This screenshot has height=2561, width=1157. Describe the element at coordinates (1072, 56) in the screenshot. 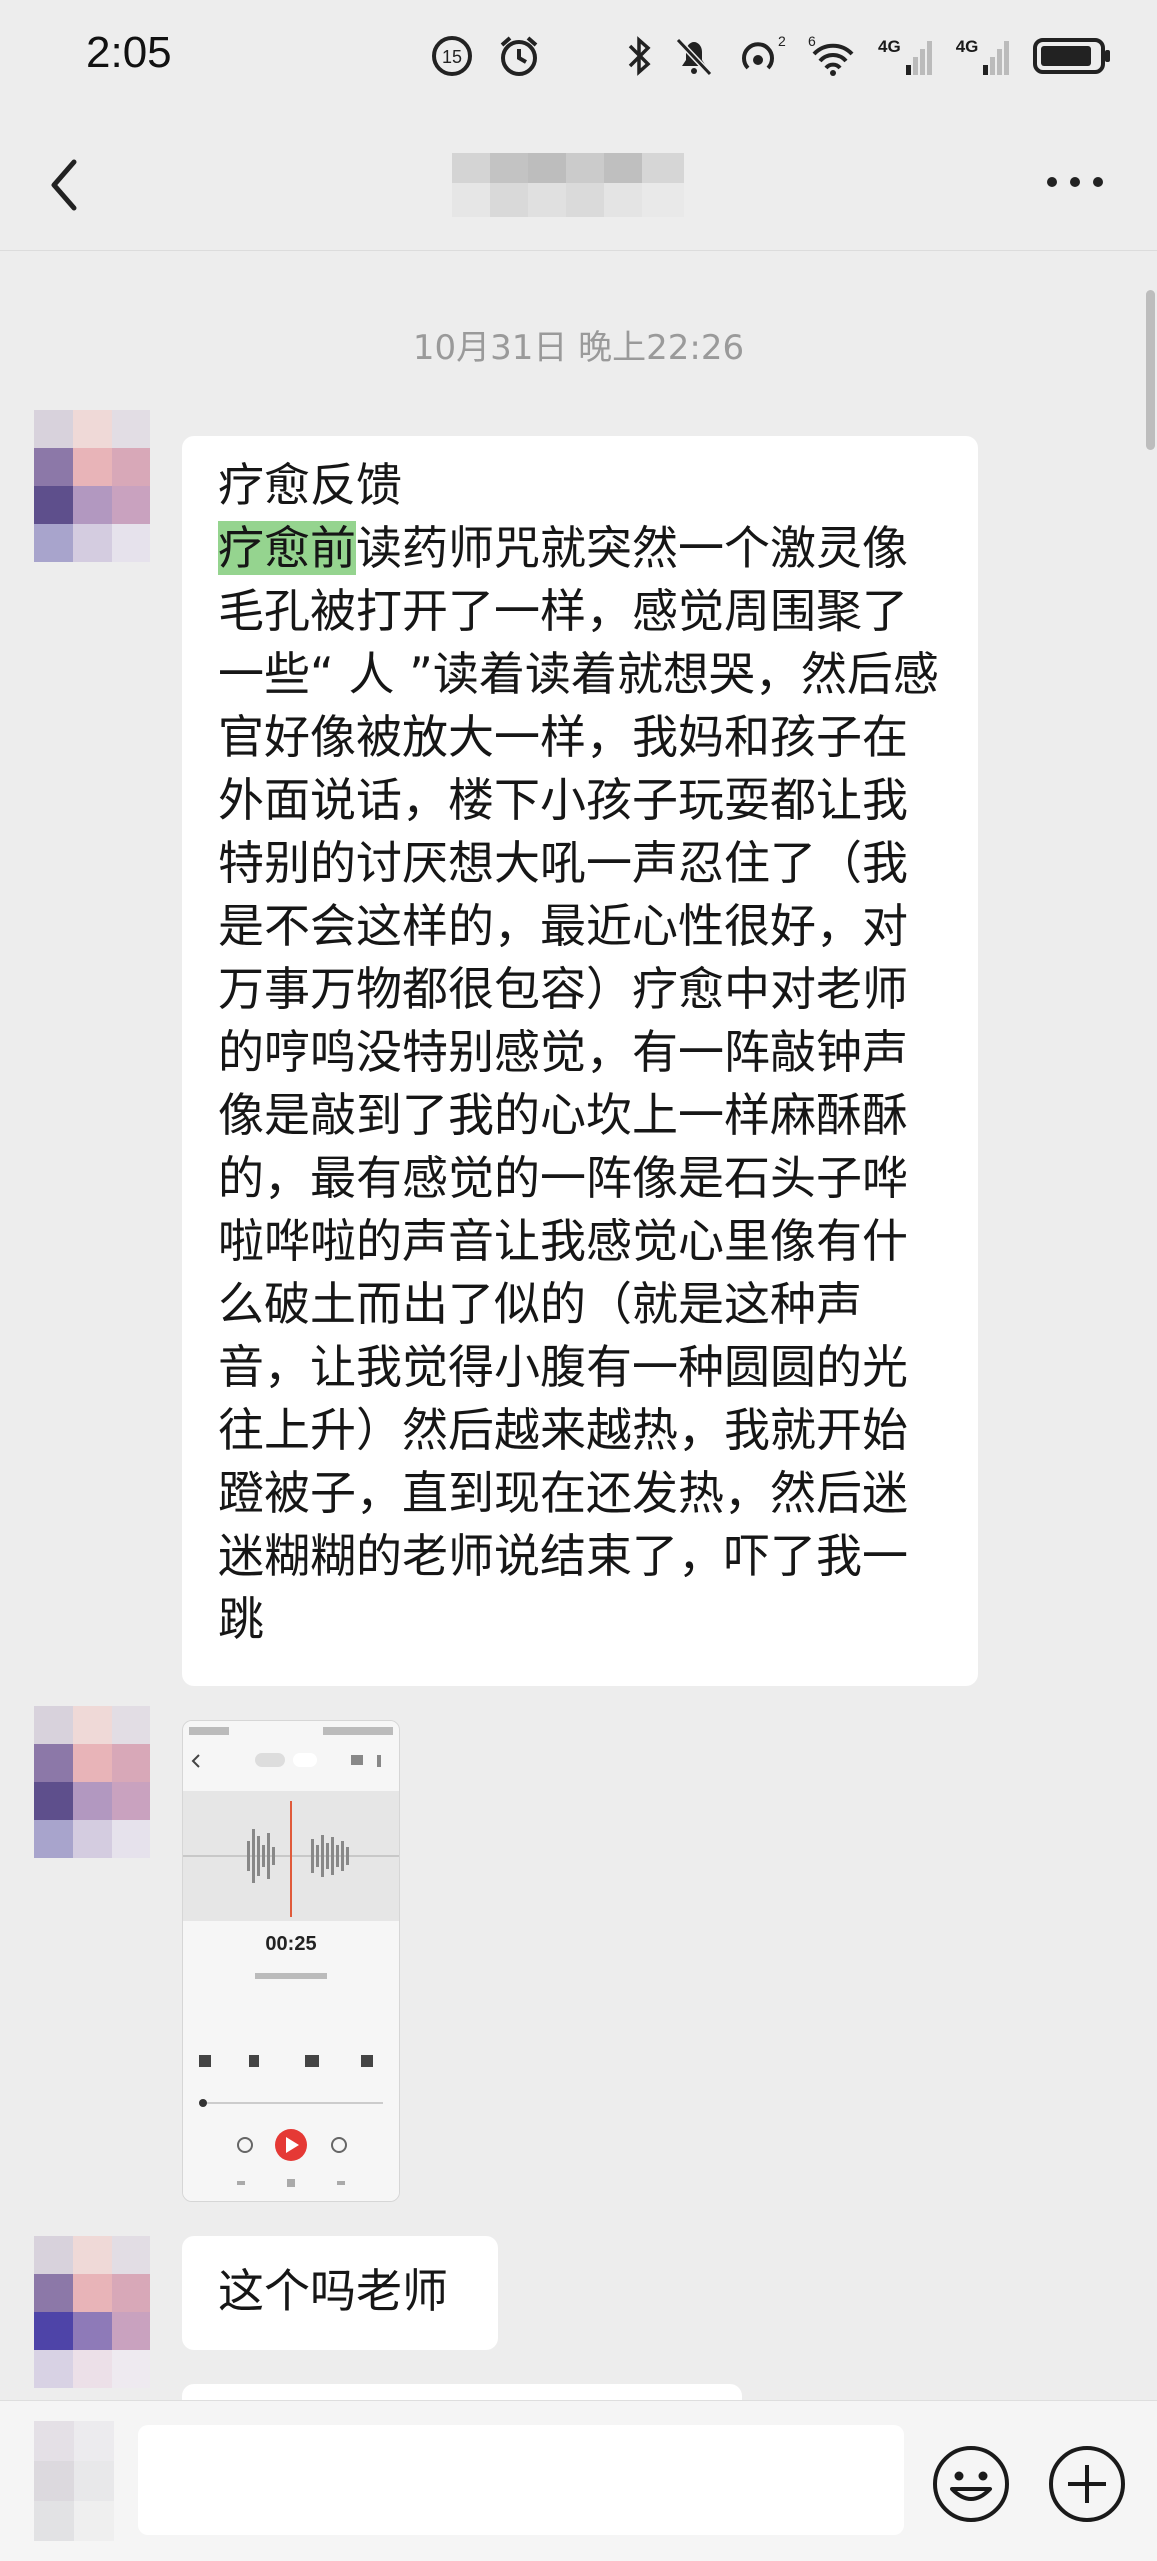

I see `battery-icon` at that location.